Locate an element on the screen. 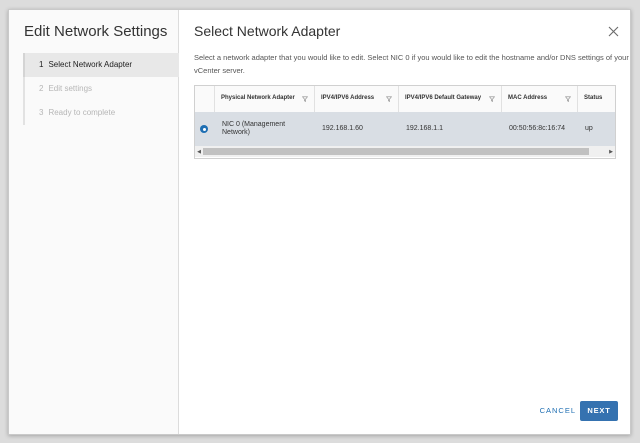 The height and width of the screenshot is (443, 640). page-title: Select Network Adapter is located at coordinates (267, 31).